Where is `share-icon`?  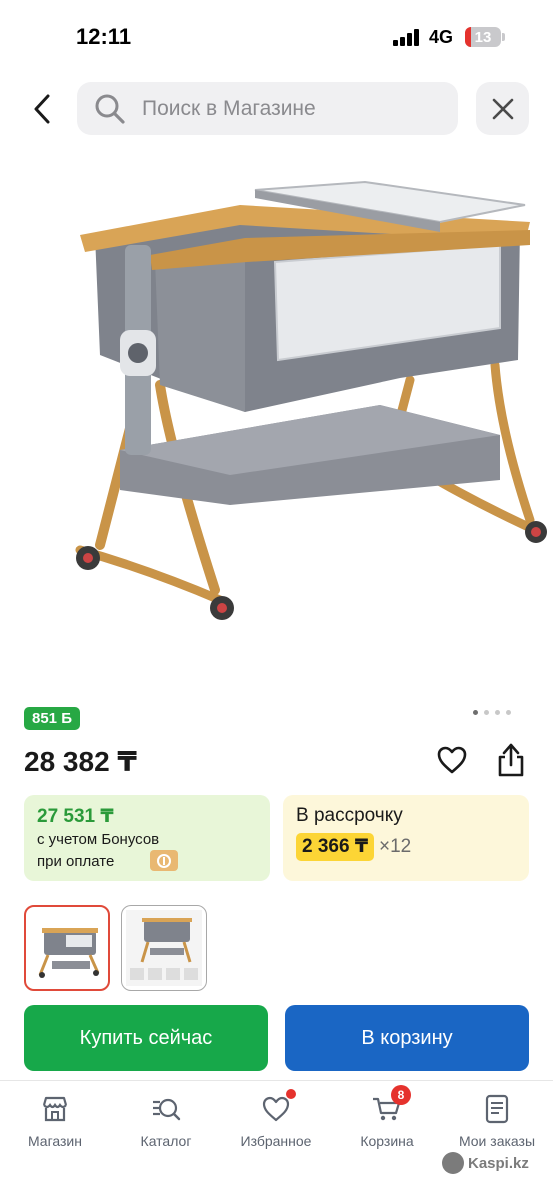 share-icon is located at coordinates (511, 760).